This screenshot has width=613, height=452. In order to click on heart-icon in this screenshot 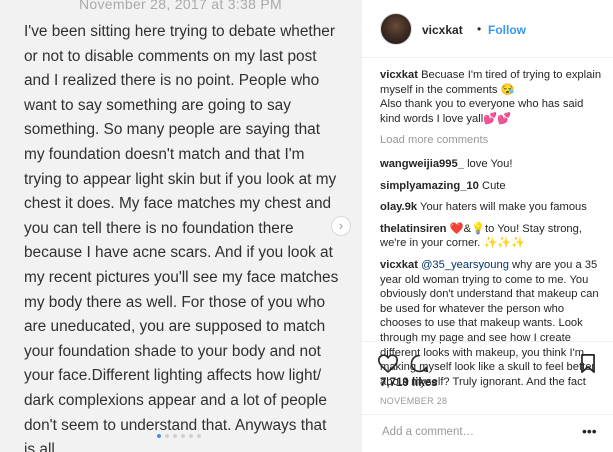, I will do `click(388, 363)`.